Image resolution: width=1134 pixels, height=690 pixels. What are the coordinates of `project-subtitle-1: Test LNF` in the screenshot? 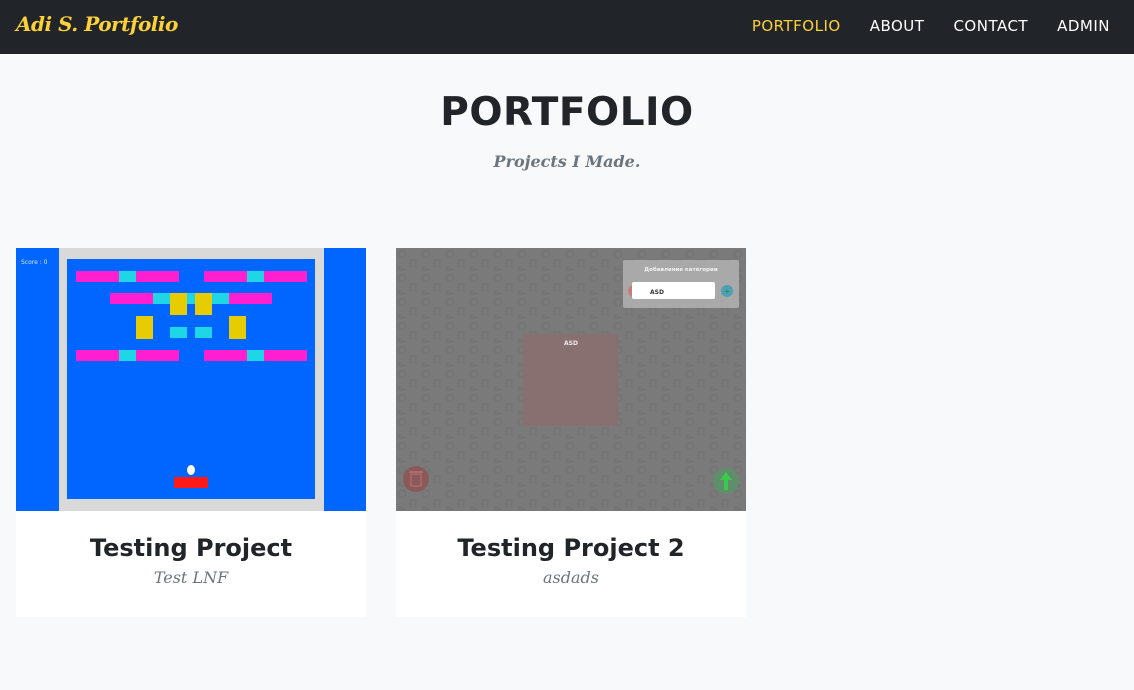 It's located at (191, 577).